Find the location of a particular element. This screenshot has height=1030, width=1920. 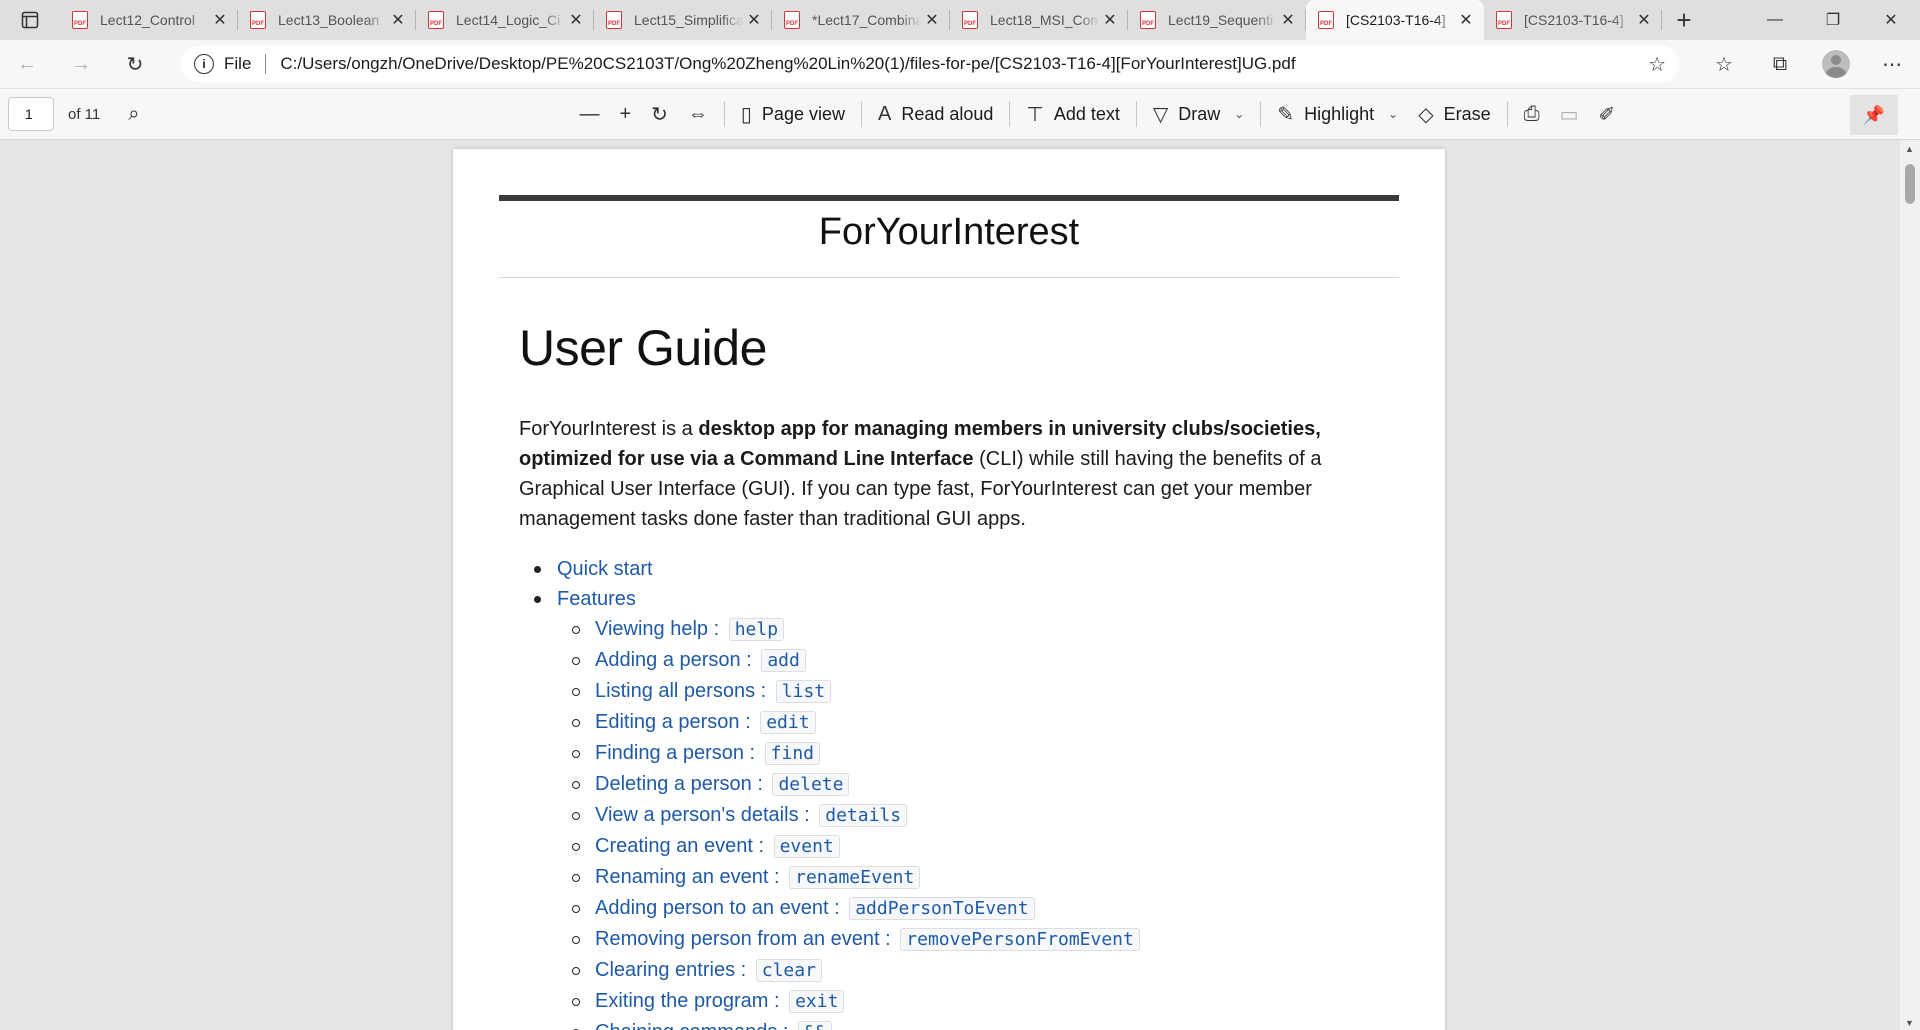

erase-label: Erase is located at coordinates (1467, 113).